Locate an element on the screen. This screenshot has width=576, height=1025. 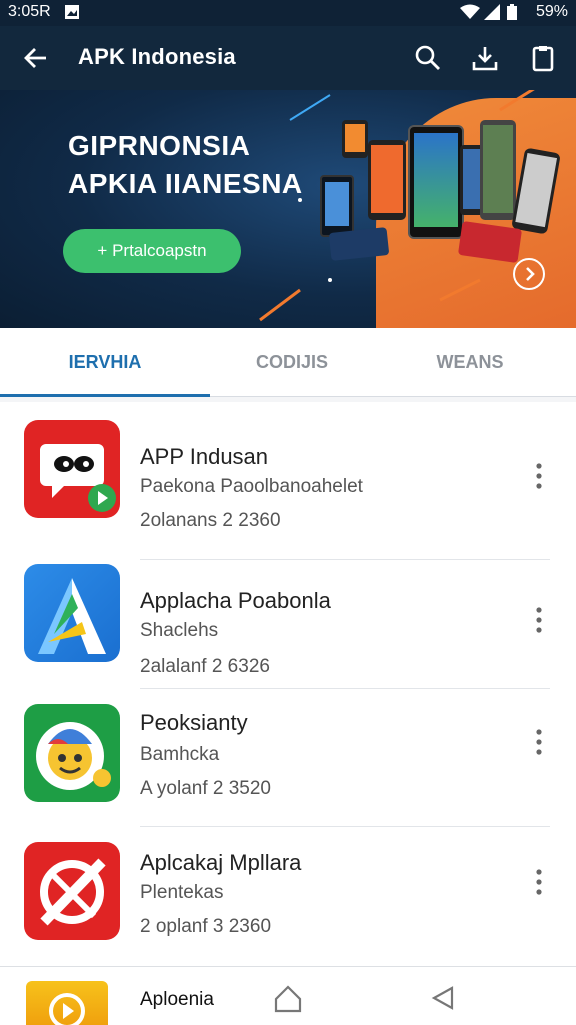
download-icon is located at coordinates (485, 58).